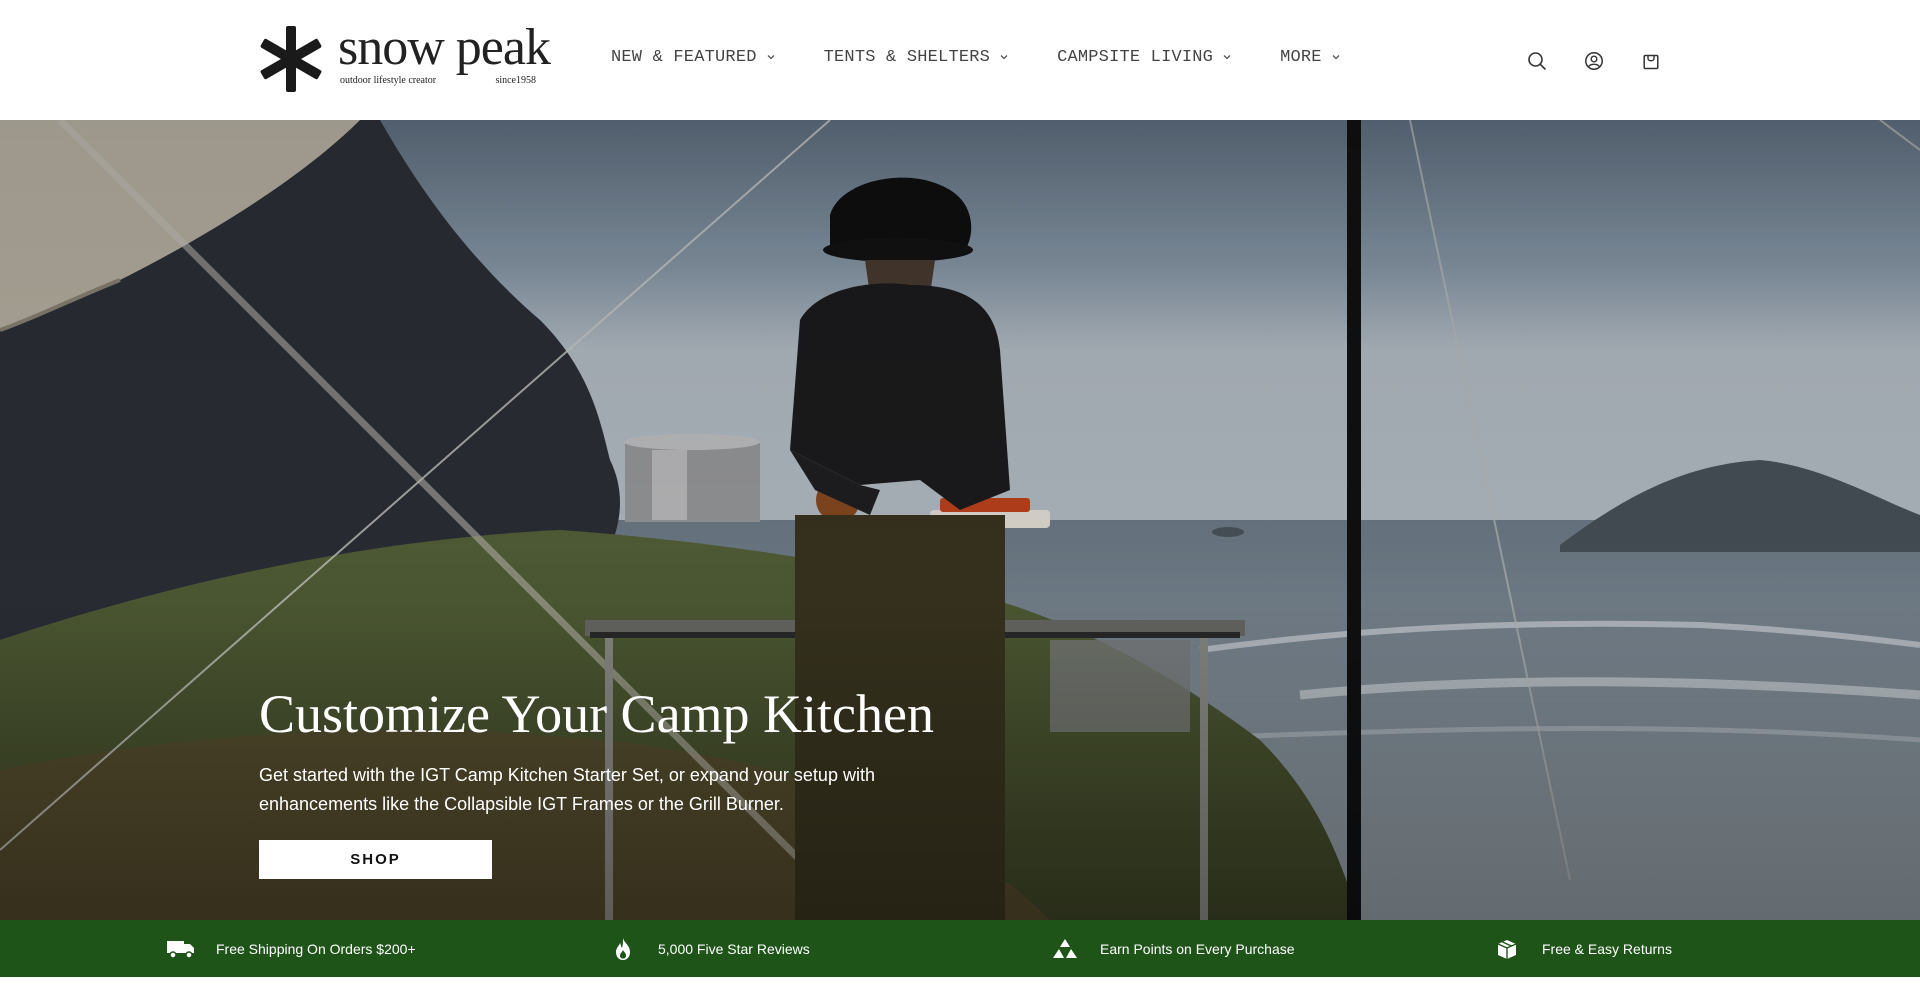 The image size is (1920, 993). I want to click on benefit-label: Free & Easy Returns, so click(1607, 948).